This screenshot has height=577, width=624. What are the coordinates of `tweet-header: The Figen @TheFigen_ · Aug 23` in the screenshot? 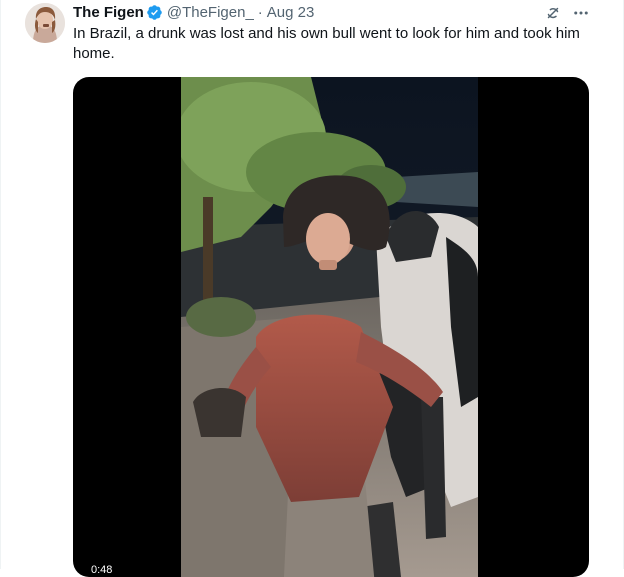 It's located at (193, 12).